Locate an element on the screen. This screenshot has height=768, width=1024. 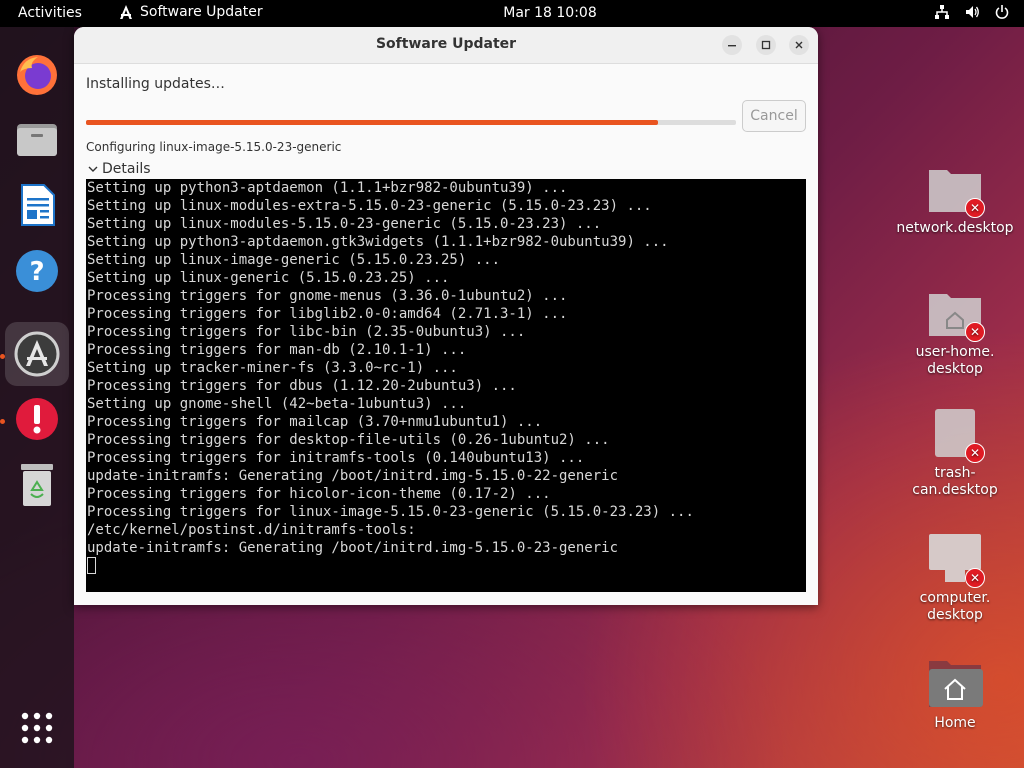
error-reporter-icon is located at coordinates (37, 419).